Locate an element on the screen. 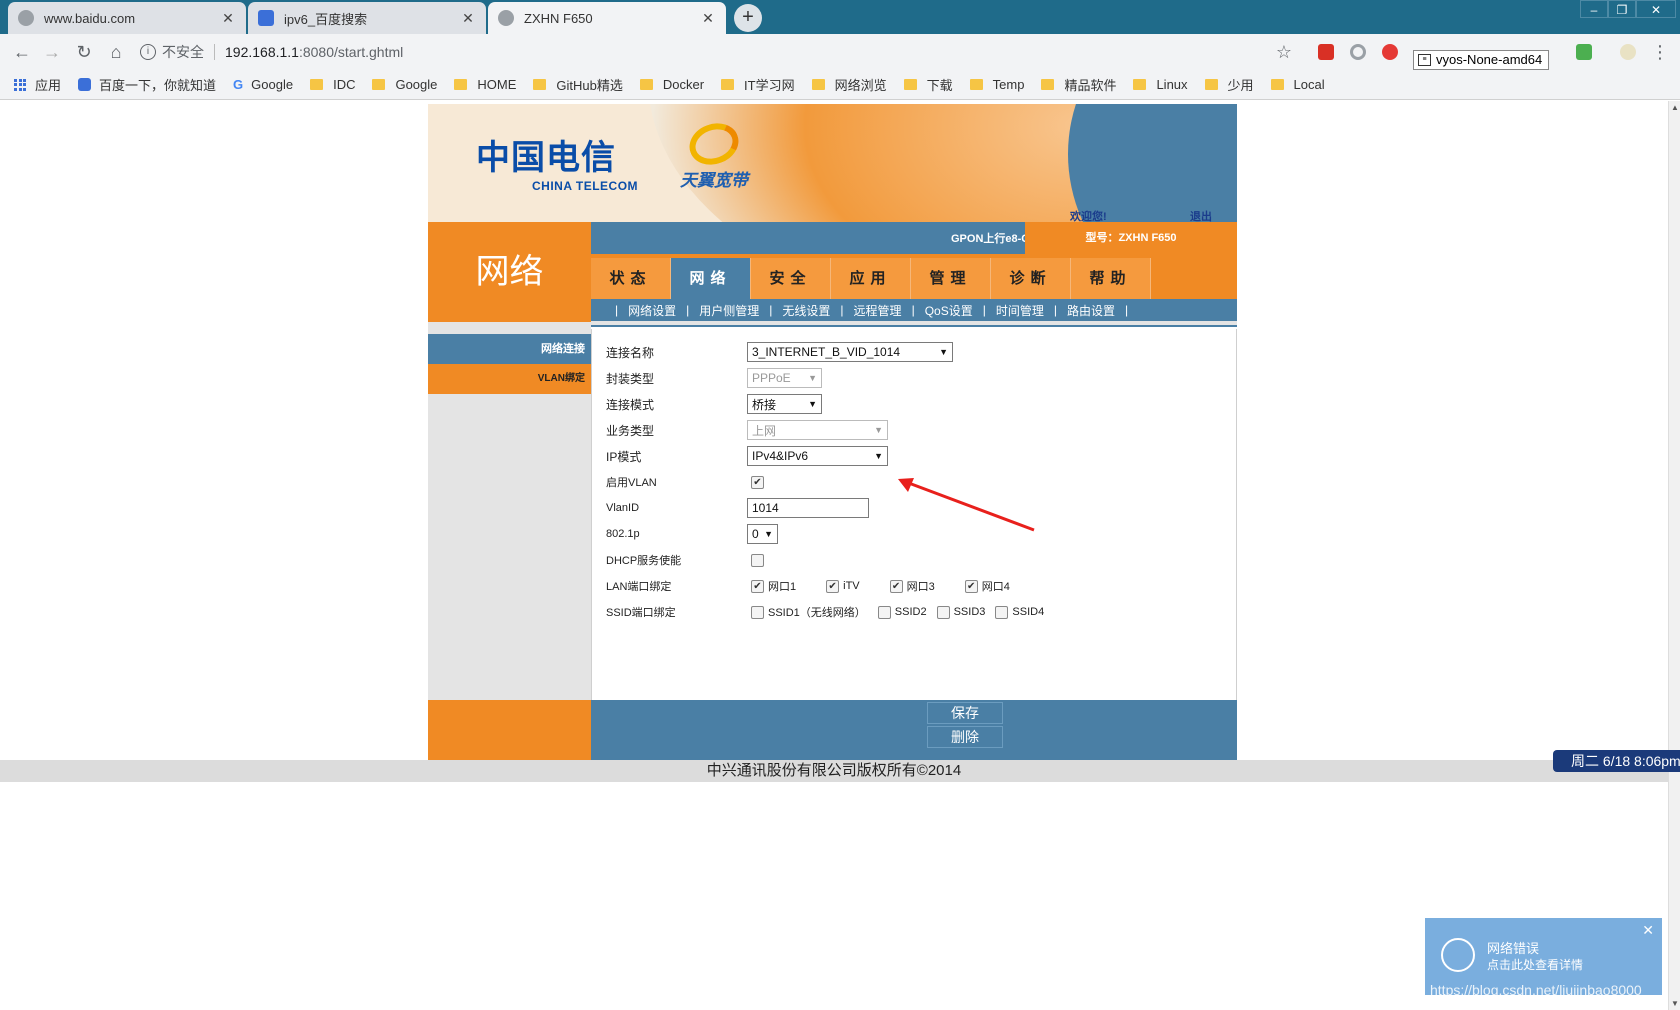  back-arrow-icon: ← is located at coordinates (22, 52).